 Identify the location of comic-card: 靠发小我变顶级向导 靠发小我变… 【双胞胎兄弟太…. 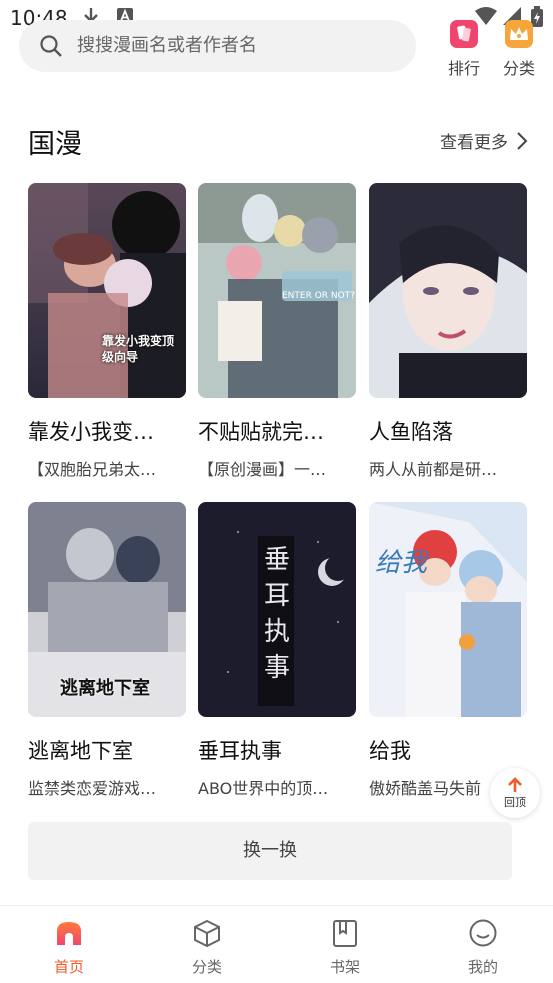
(107, 331).